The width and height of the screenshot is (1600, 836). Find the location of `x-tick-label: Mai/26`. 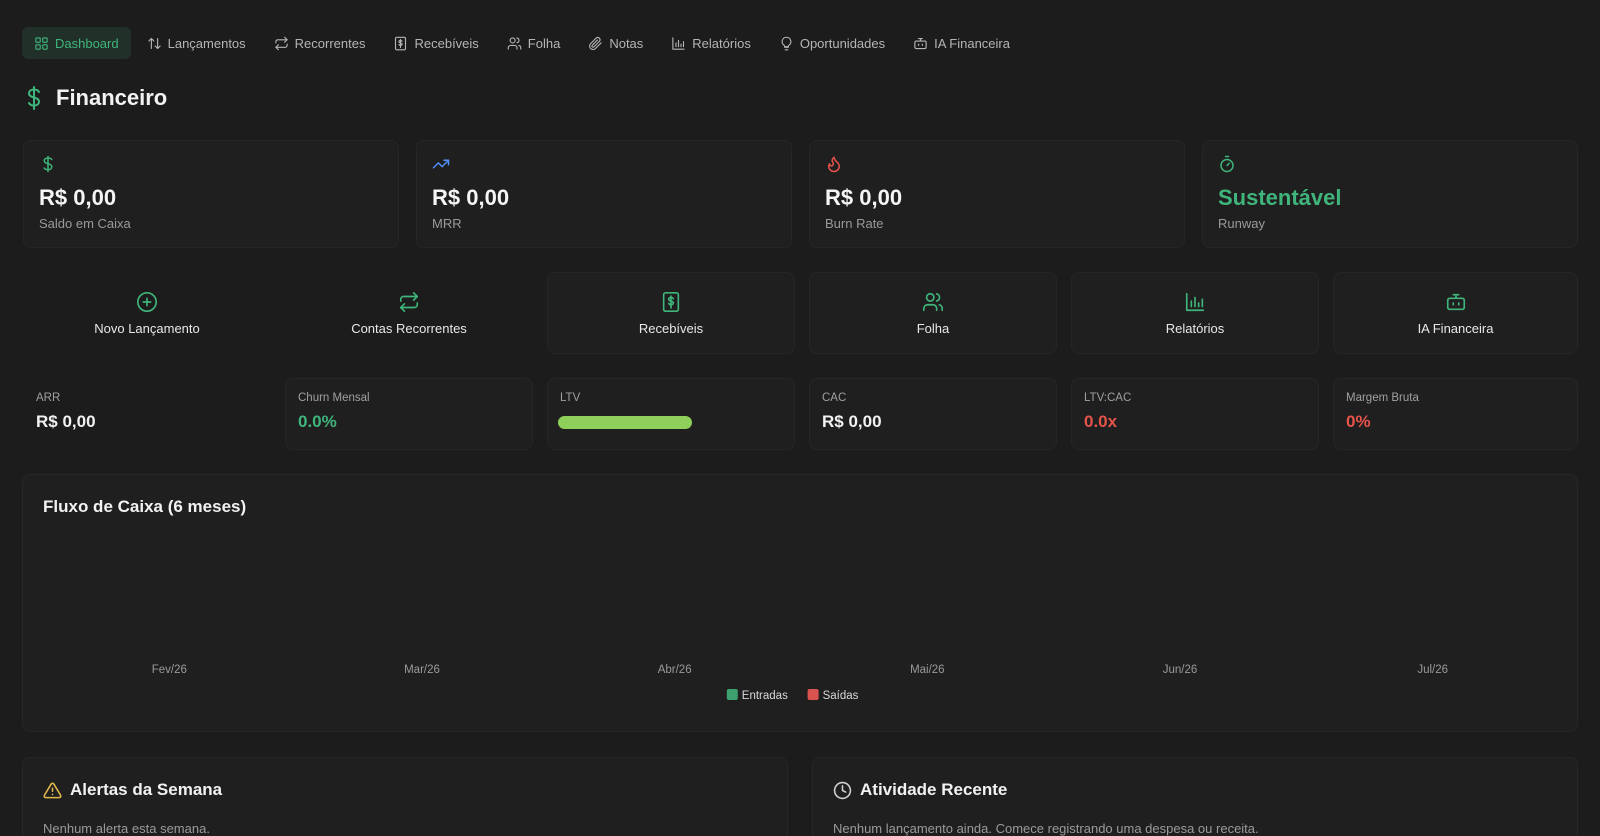

x-tick-label: Mai/26 is located at coordinates (927, 670).